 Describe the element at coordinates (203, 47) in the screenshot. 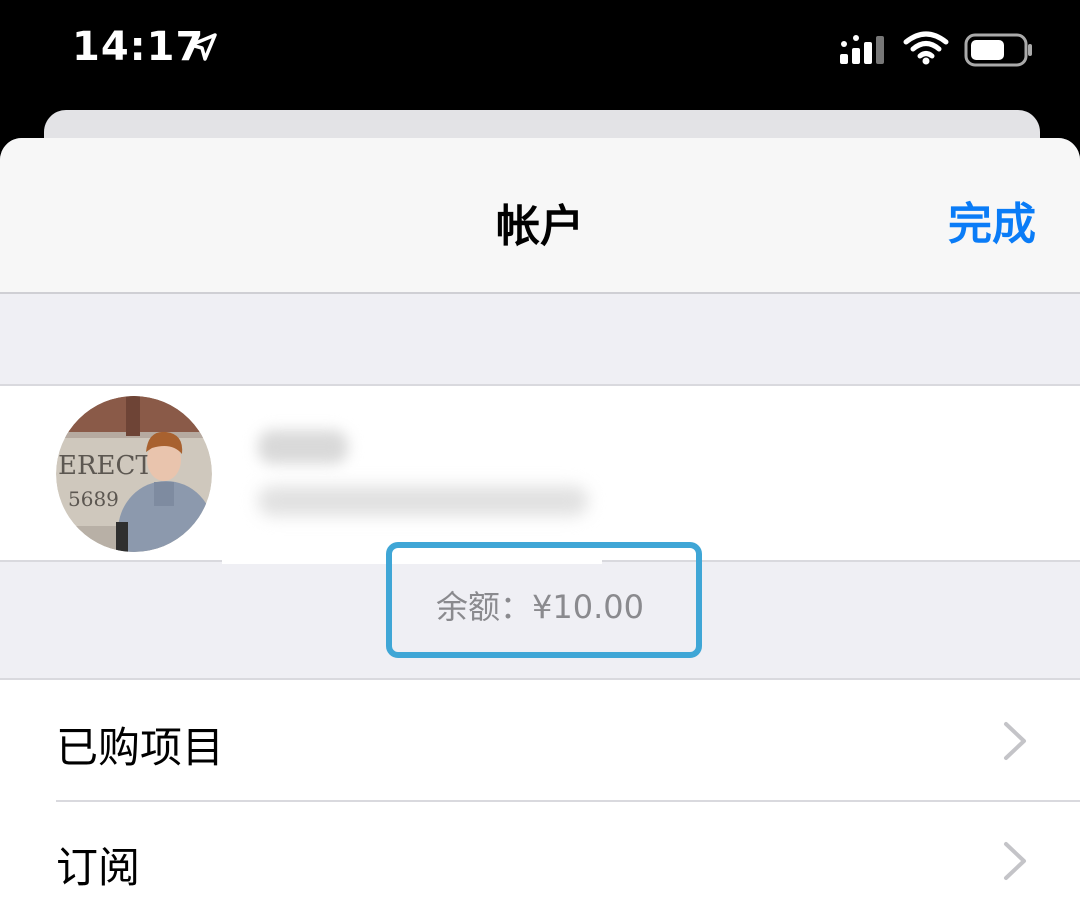

I see `location-arrow-icon` at that location.